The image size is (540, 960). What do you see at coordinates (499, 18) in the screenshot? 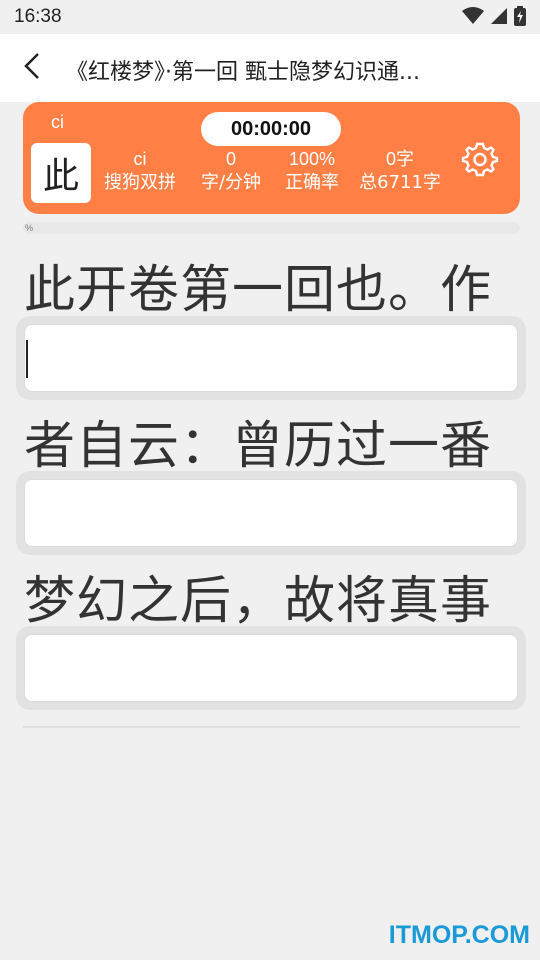
I see `signal-icon` at bounding box center [499, 18].